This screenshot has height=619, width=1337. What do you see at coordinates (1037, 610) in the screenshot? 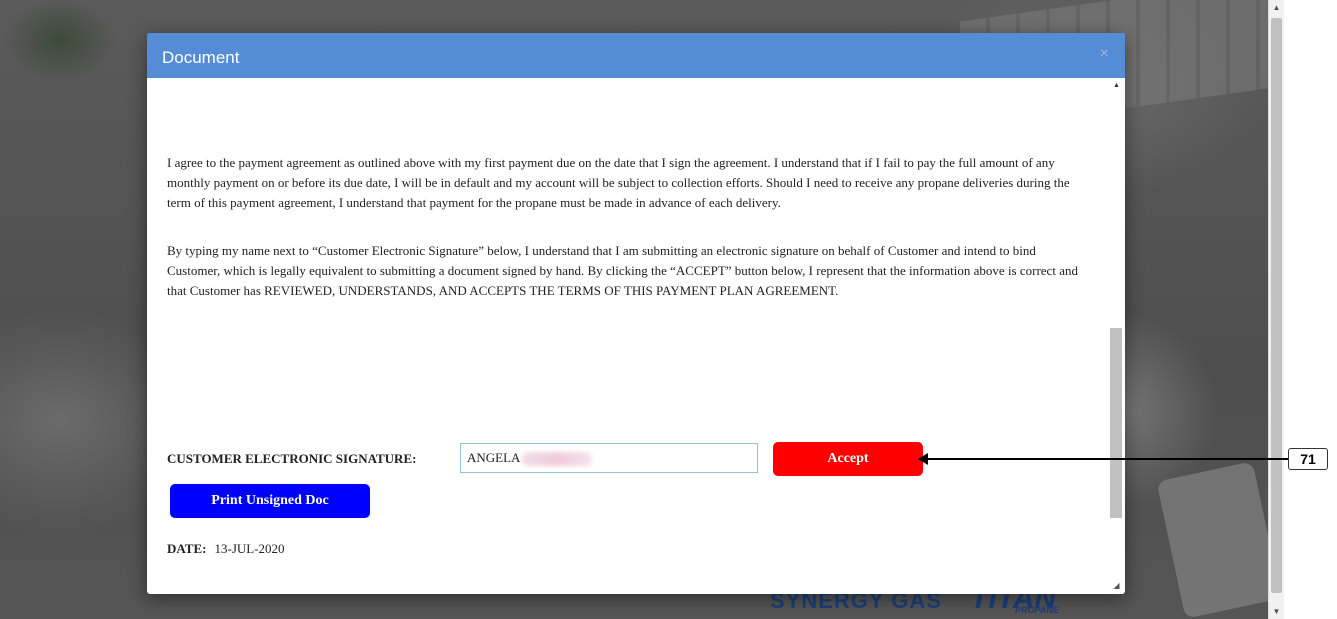
I see `titan-logo-sub: PROPANE` at bounding box center [1037, 610].